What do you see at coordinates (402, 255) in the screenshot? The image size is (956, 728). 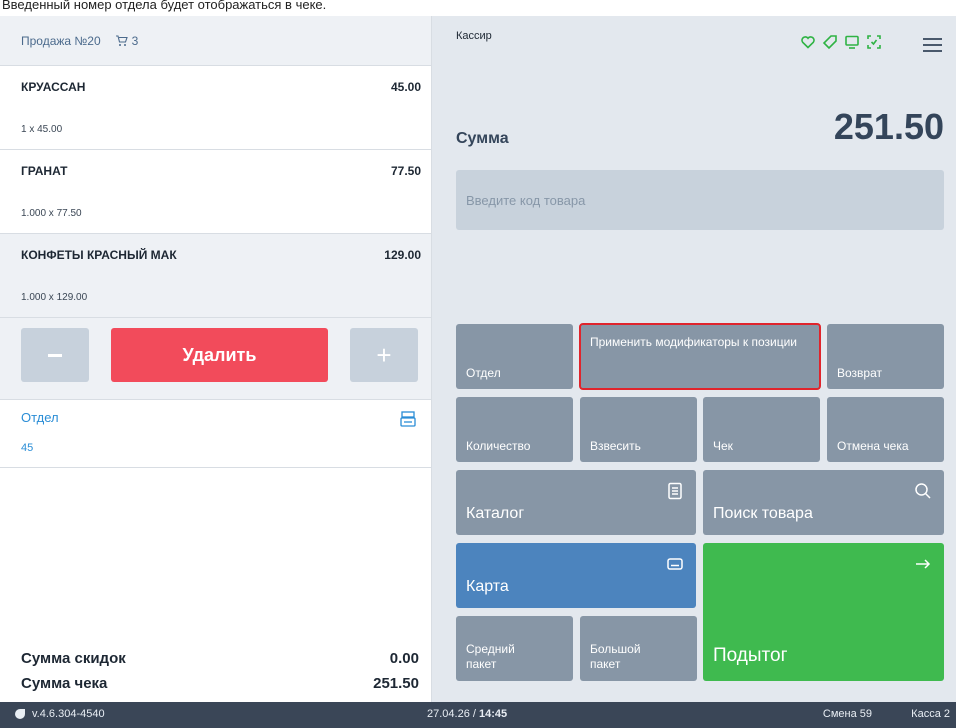 I see `line-item-price: 129.00` at bounding box center [402, 255].